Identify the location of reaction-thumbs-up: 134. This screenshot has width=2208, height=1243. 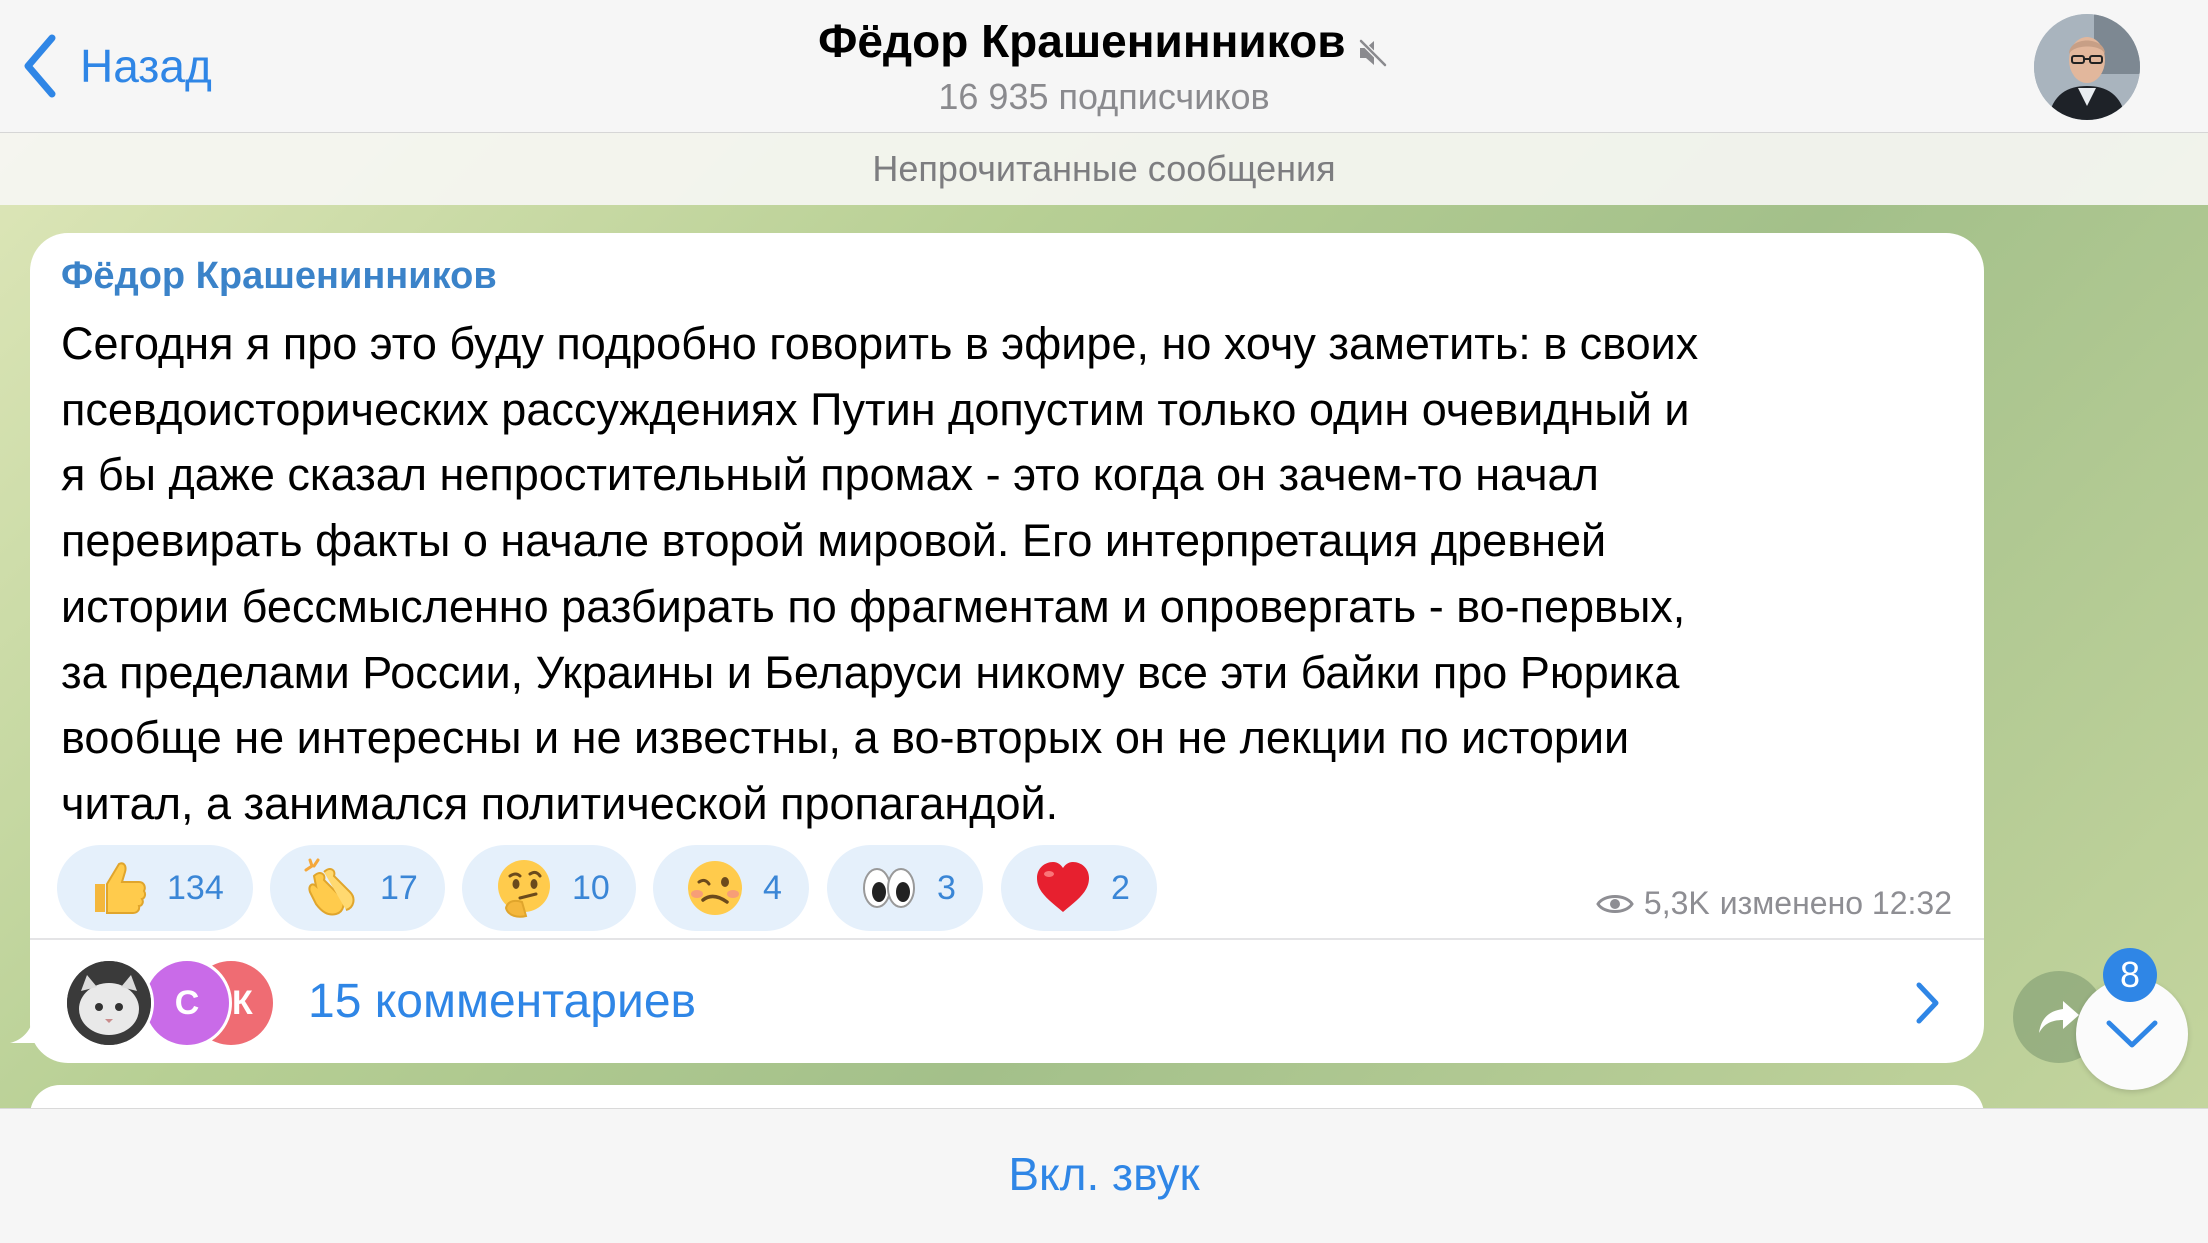
(155, 888).